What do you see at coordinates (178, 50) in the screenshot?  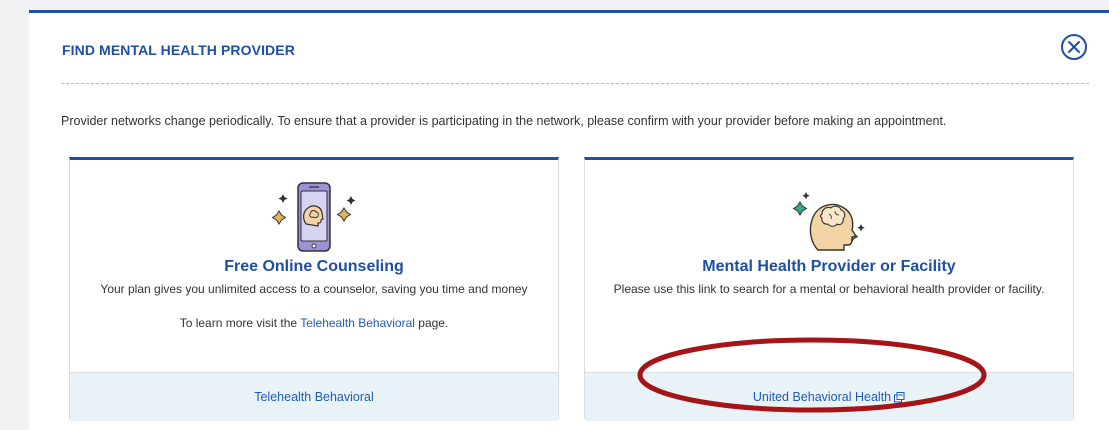 I see `modal-title: FIND MENTAL HEALTH PROVIDER` at bounding box center [178, 50].